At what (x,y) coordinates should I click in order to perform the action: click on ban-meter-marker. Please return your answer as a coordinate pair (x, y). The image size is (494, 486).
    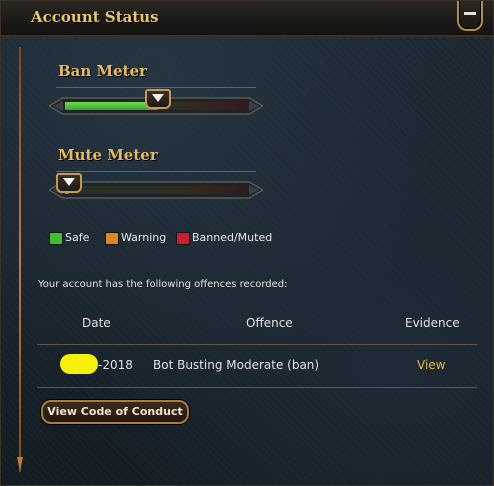
    Looking at the image, I should click on (158, 99).